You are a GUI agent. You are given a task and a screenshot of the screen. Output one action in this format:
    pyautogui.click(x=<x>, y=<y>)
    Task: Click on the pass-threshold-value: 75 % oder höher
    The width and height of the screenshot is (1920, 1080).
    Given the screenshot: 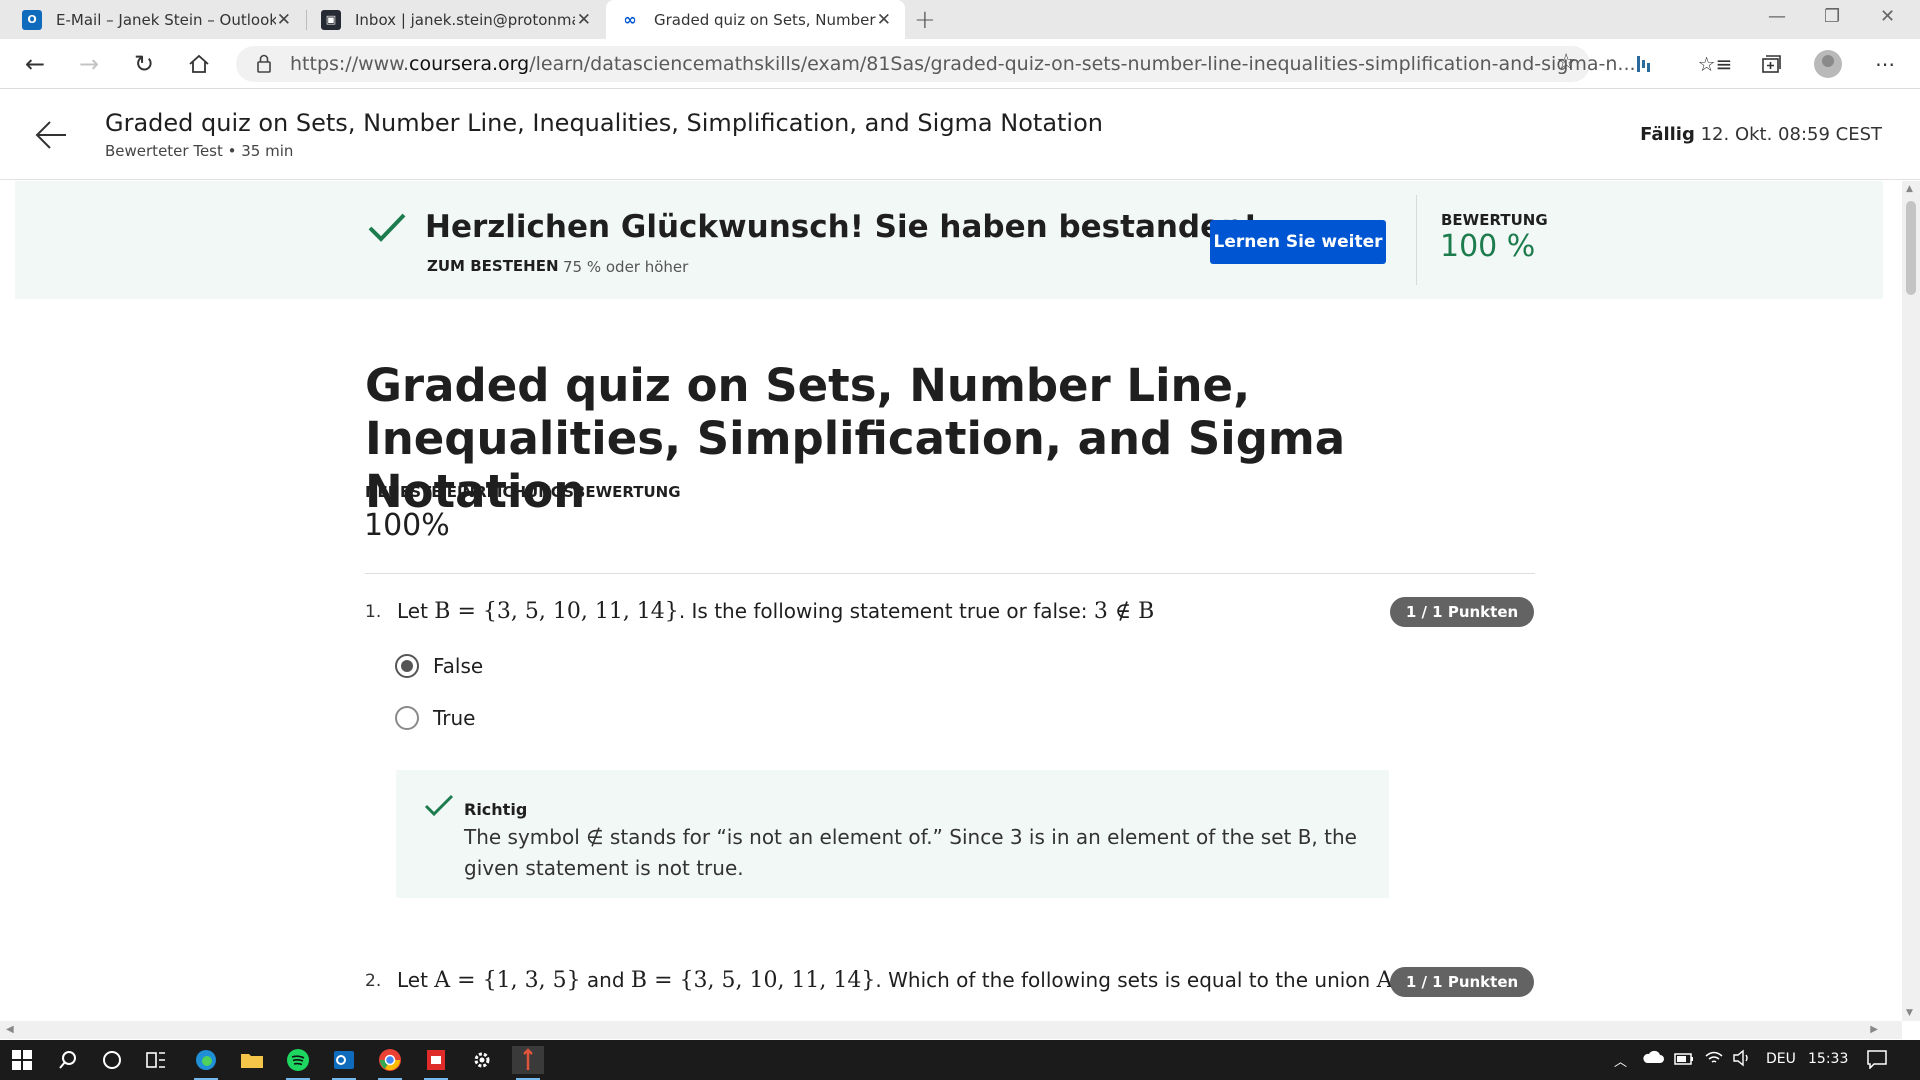 What is the action you would take?
    pyautogui.click(x=626, y=267)
    